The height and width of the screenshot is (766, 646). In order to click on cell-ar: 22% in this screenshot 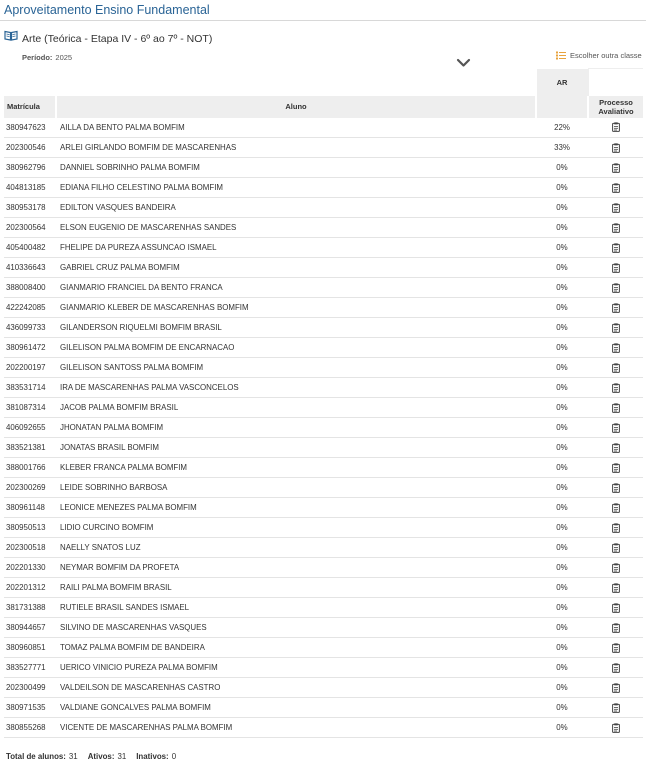, I will do `click(562, 127)`.